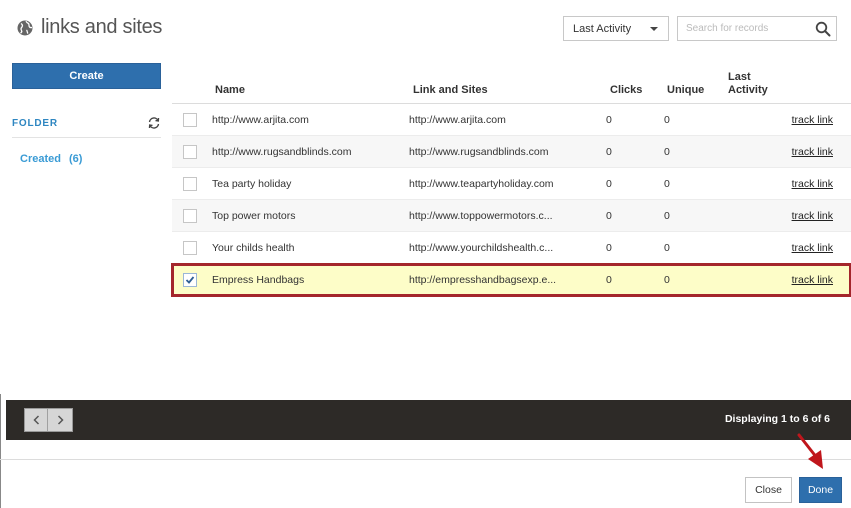  Describe the element at coordinates (25, 28) in the screenshot. I see `globe-icon` at that location.